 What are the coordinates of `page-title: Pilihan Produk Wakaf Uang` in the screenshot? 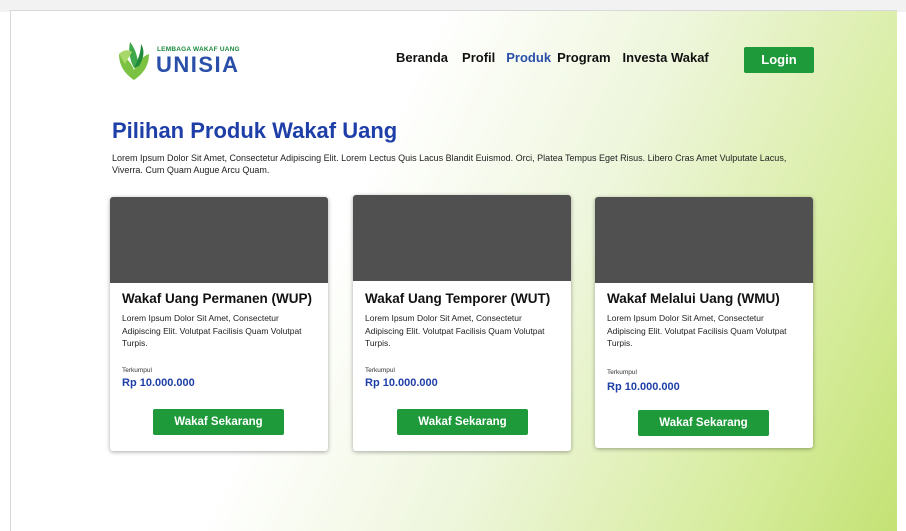 It's located at (255, 130).